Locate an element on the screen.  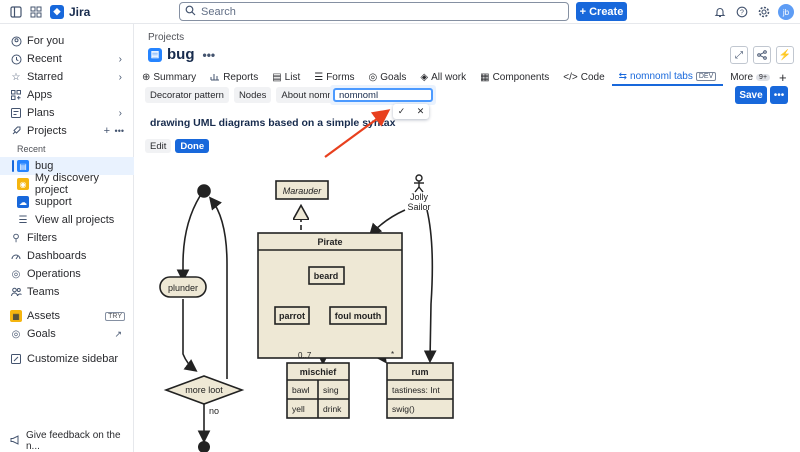
yell-label: yell is located at coordinates (298, 409).